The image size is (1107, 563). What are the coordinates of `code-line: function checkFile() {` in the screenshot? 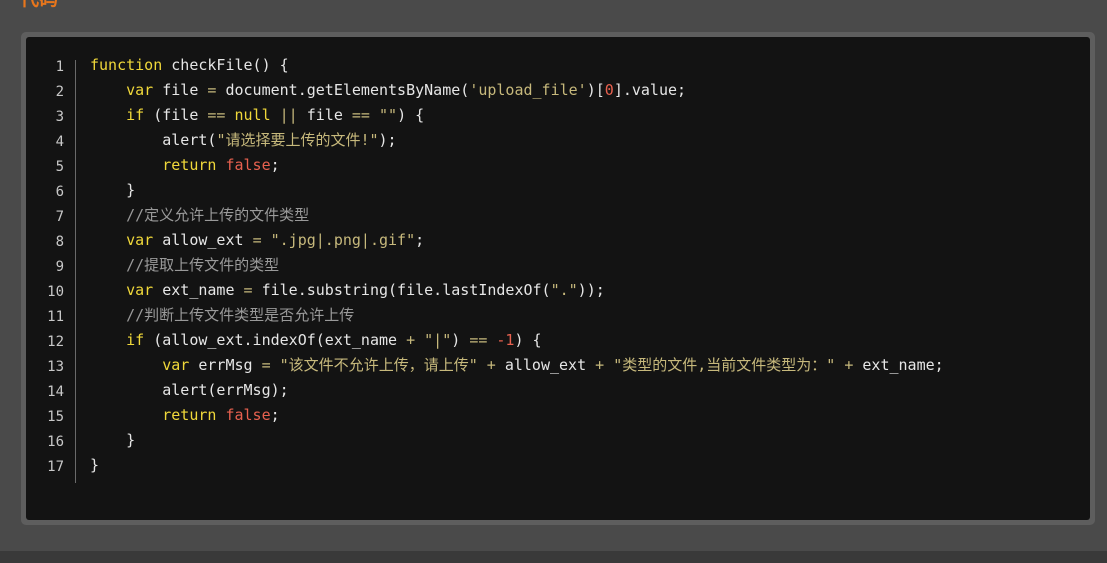 It's located at (517, 65).